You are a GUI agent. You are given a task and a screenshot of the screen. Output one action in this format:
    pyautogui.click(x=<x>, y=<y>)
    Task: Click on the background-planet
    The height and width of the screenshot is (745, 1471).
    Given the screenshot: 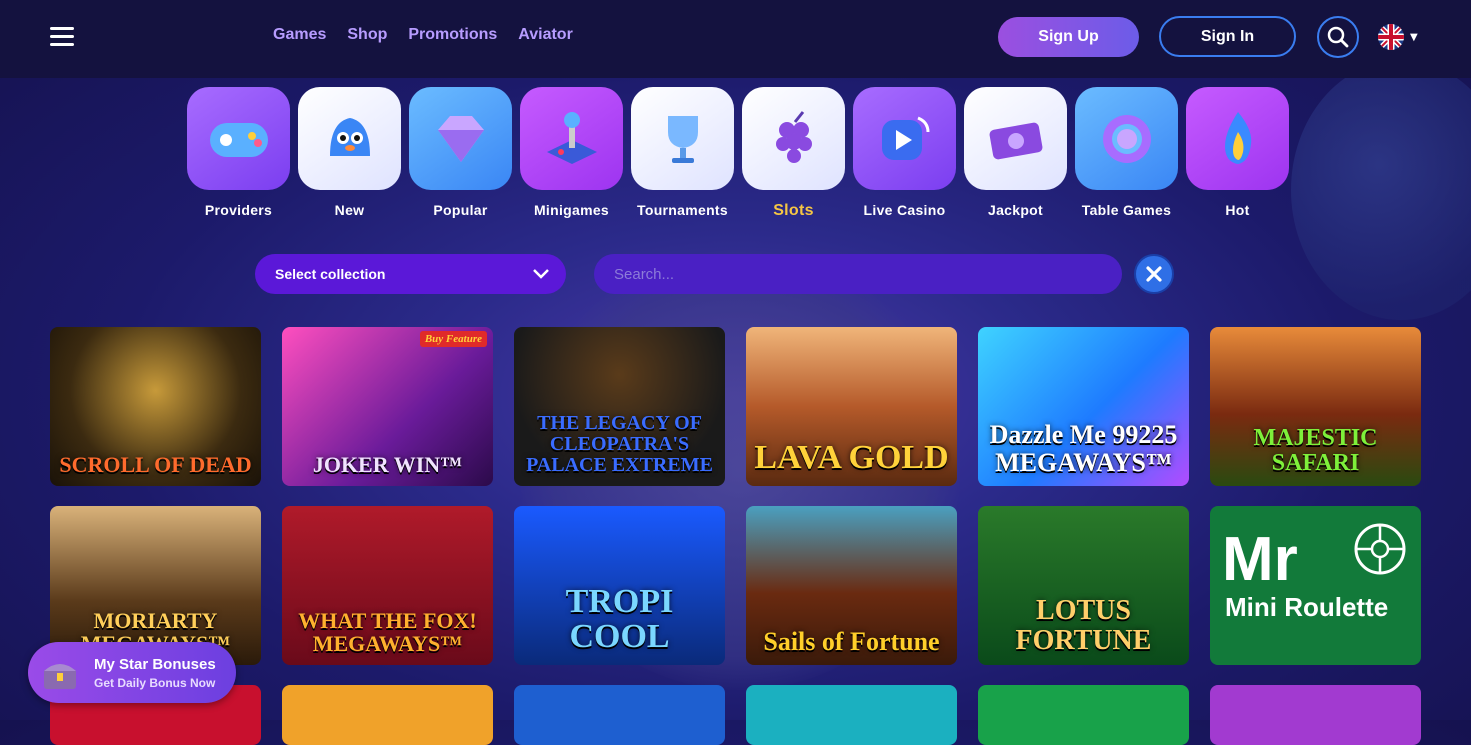 What is the action you would take?
    pyautogui.click(x=1381, y=190)
    